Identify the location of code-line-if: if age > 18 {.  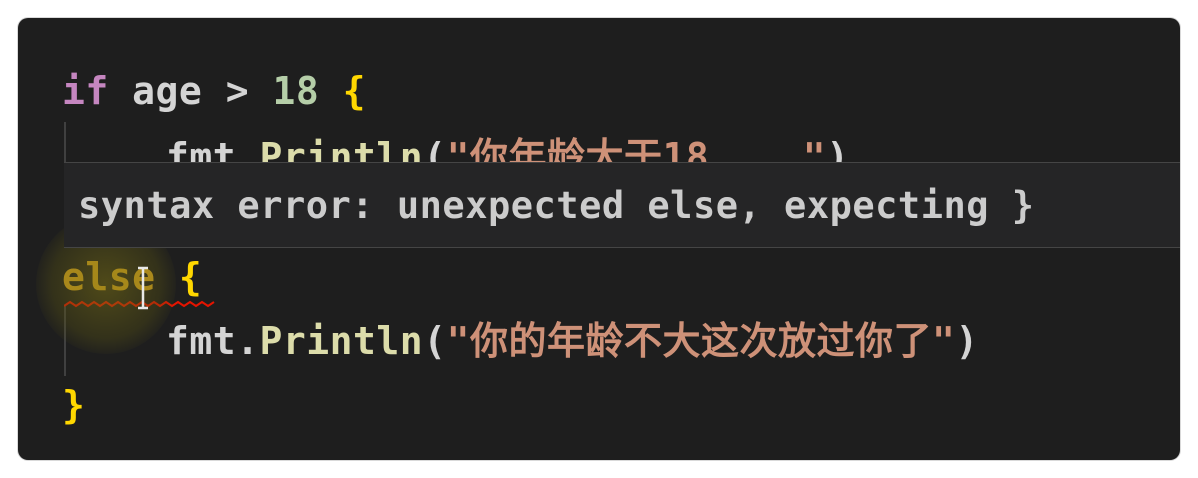
(214, 91).